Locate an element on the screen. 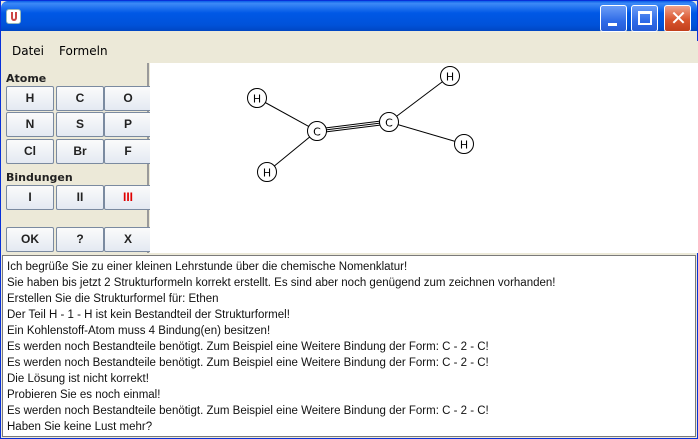  atoms-label: Atome is located at coordinates (26, 78).